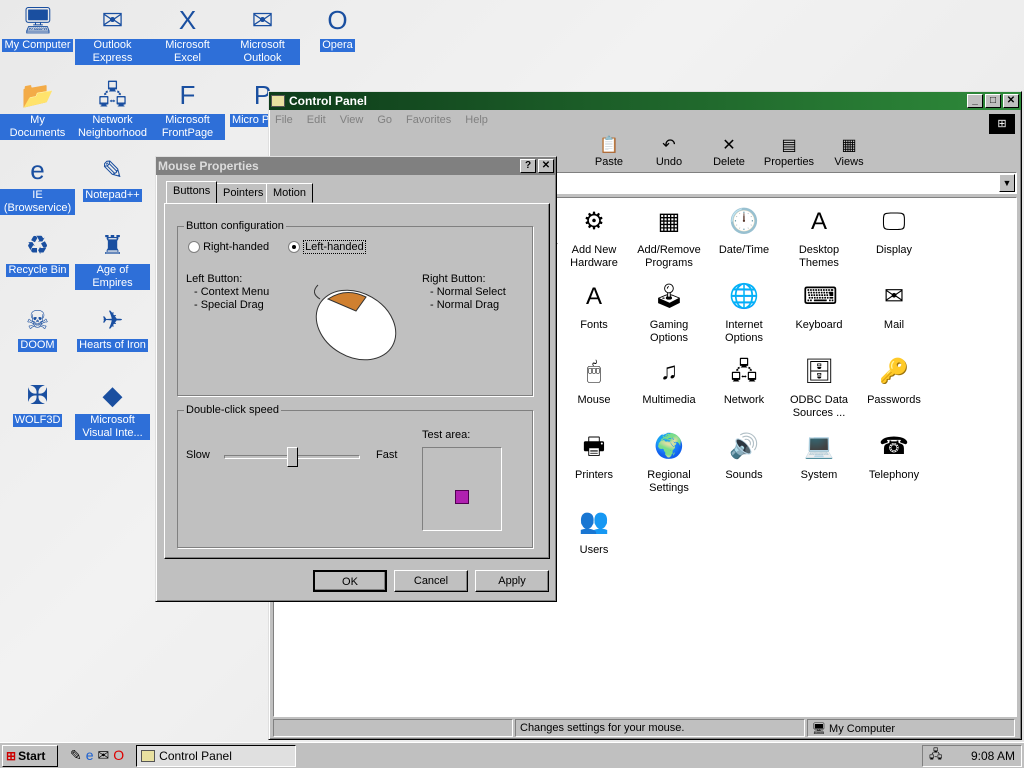  I want to click on menu-edit: Edit, so click(316, 120).